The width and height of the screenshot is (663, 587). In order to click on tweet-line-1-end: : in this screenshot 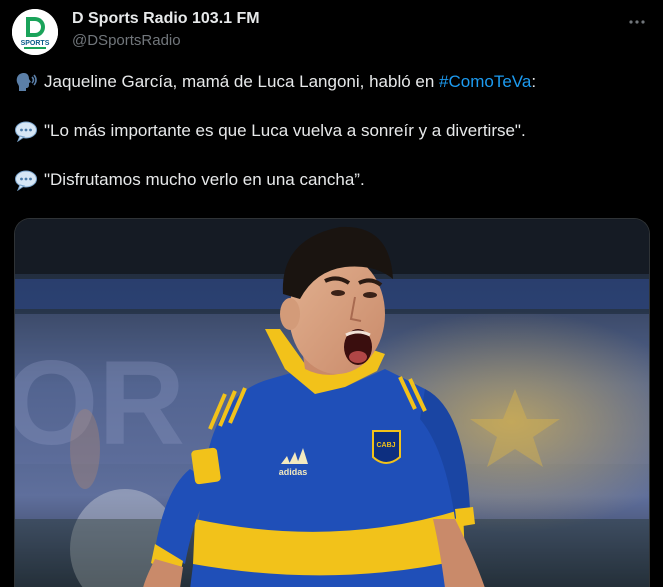, I will do `click(534, 81)`.